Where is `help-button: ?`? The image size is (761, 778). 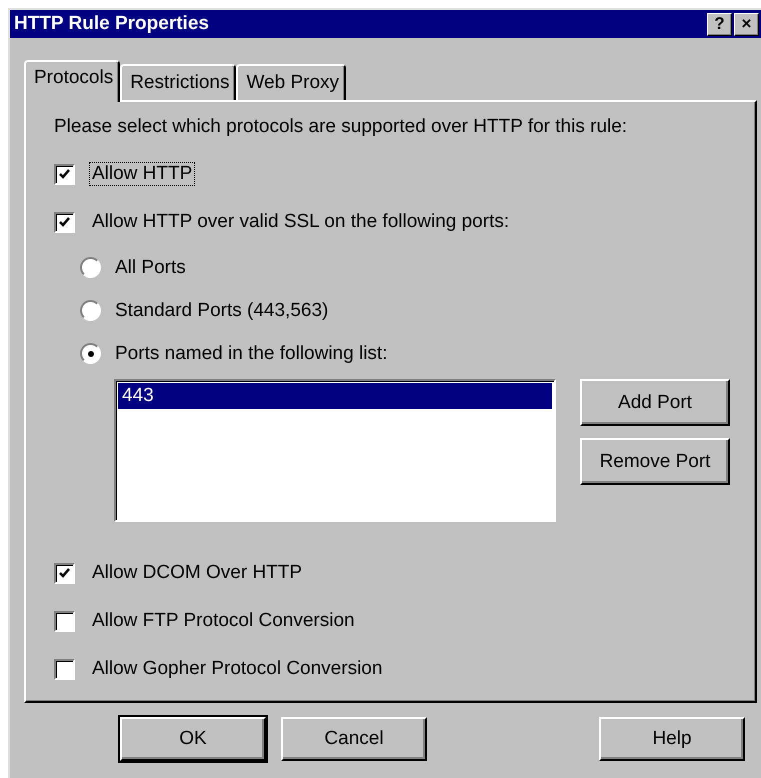
help-button: ? is located at coordinates (719, 24).